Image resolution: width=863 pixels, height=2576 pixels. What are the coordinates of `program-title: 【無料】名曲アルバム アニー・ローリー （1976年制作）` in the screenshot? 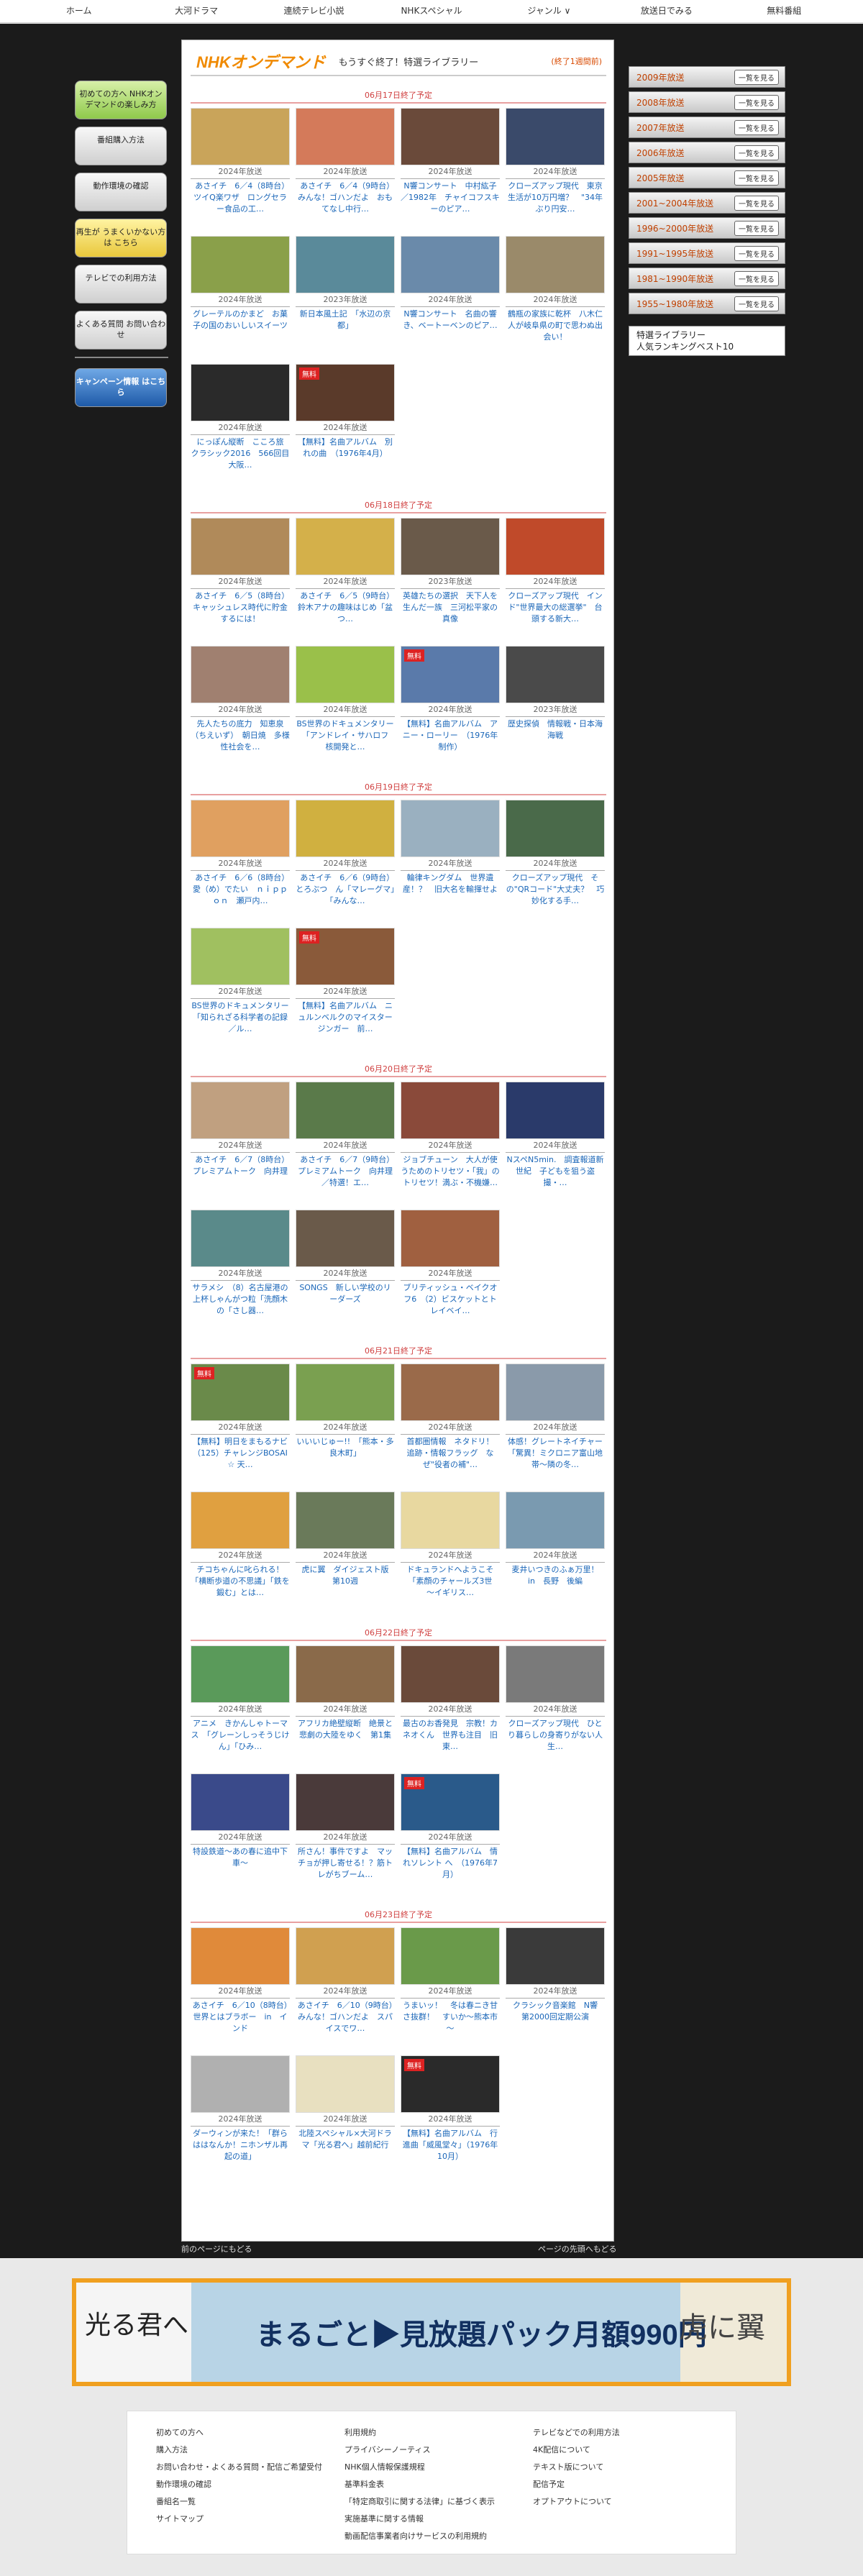 It's located at (450, 734).